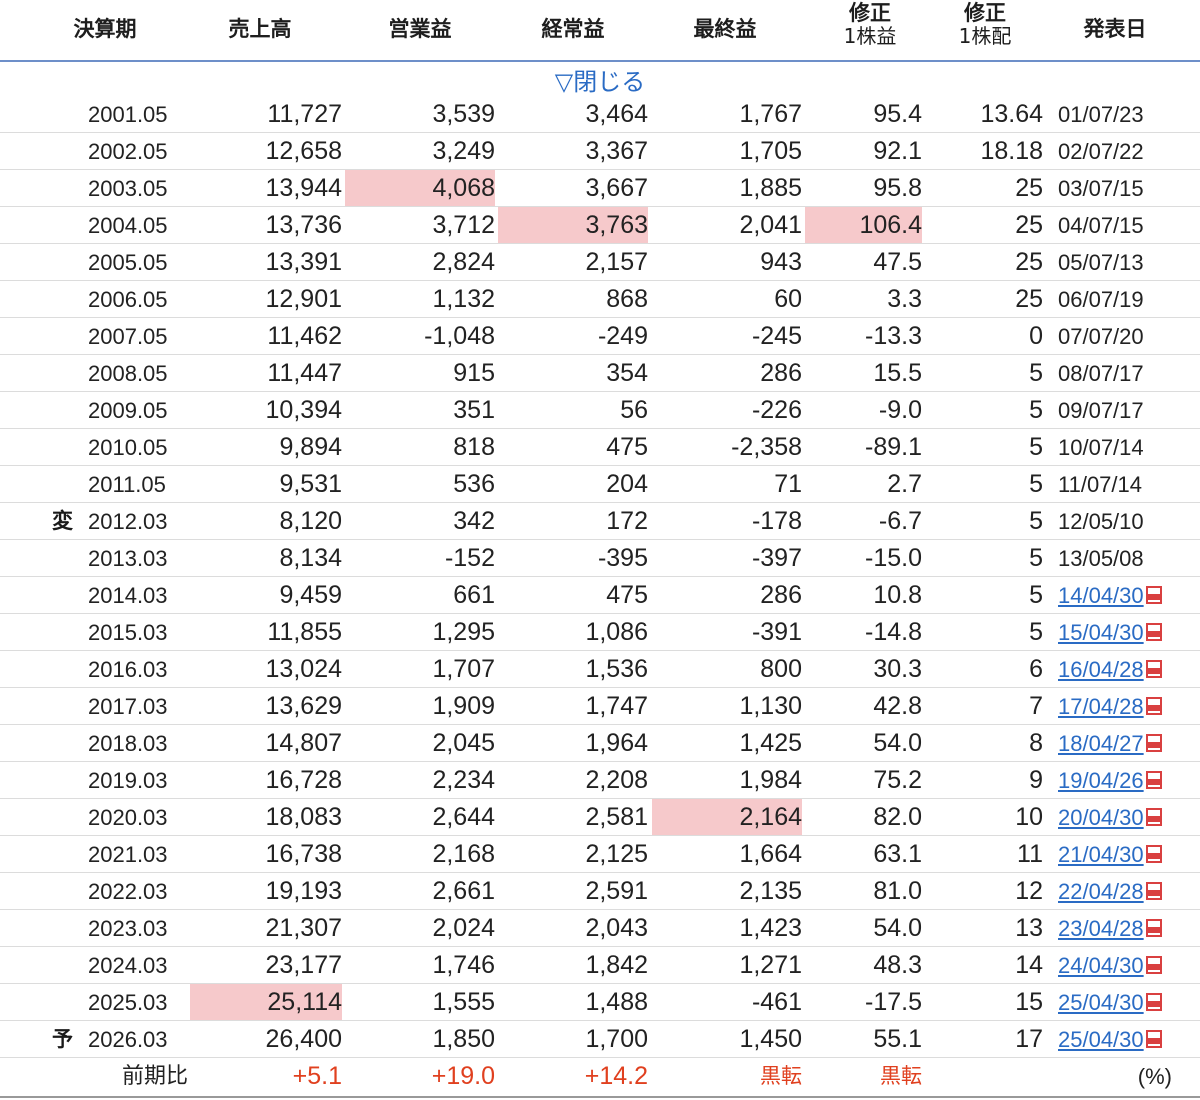 The height and width of the screenshot is (1100, 1200). Describe the element at coordinates (1101, 965) in the screenshot. I see `announcement-link: 24/04/30` at that location.